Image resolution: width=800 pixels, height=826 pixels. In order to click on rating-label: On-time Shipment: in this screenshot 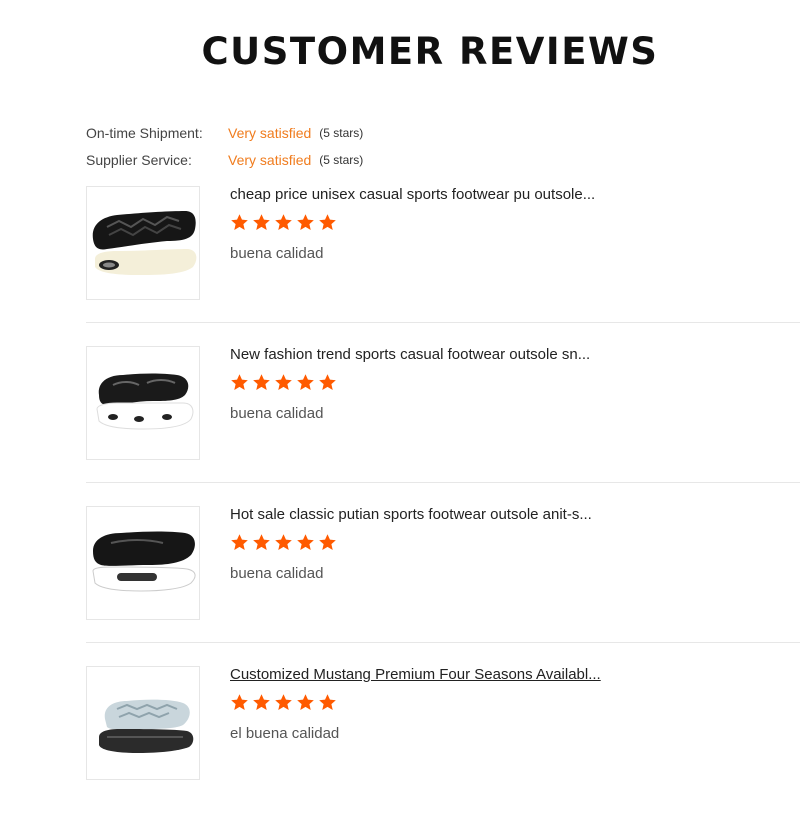, I will do `click(144, 132)`.